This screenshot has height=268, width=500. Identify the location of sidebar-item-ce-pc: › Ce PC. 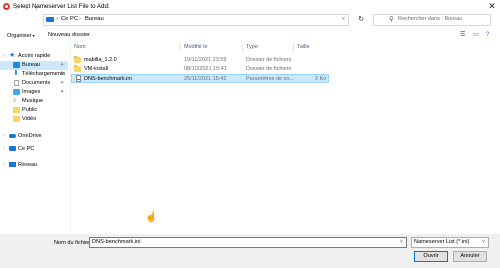
(34, 149).